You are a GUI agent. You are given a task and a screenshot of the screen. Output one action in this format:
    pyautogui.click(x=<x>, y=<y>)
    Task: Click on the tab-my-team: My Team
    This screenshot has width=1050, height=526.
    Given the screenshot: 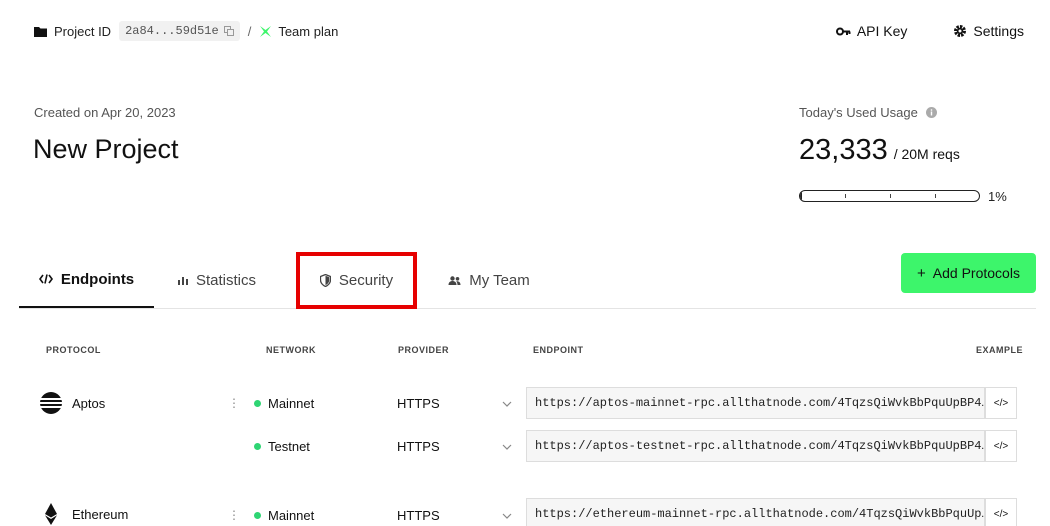 What is the action you would take?
    pyautogui.click(x=489, y=280)
    